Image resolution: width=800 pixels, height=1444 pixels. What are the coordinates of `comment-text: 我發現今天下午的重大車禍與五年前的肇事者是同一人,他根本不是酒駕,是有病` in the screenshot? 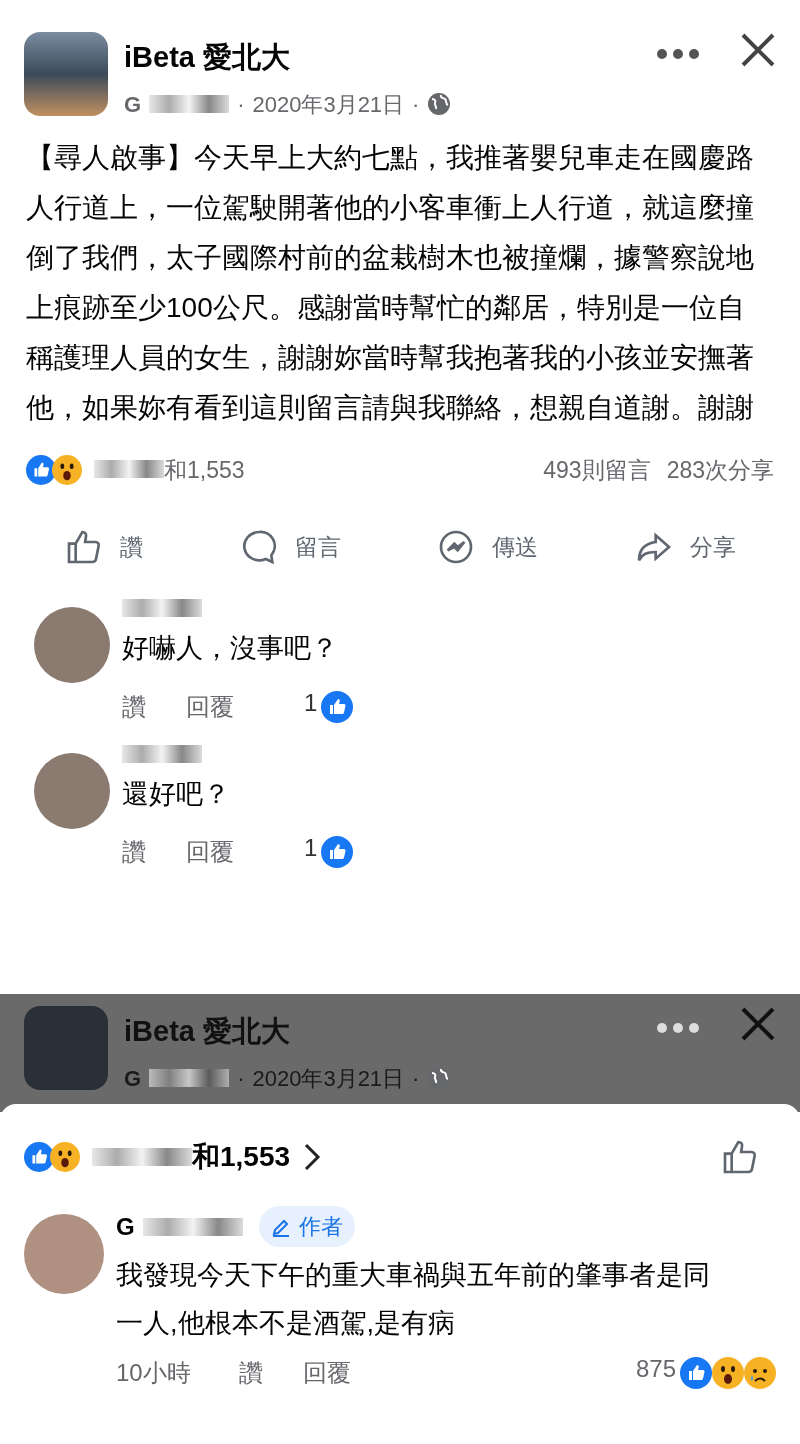 It's located at (413, 1299).